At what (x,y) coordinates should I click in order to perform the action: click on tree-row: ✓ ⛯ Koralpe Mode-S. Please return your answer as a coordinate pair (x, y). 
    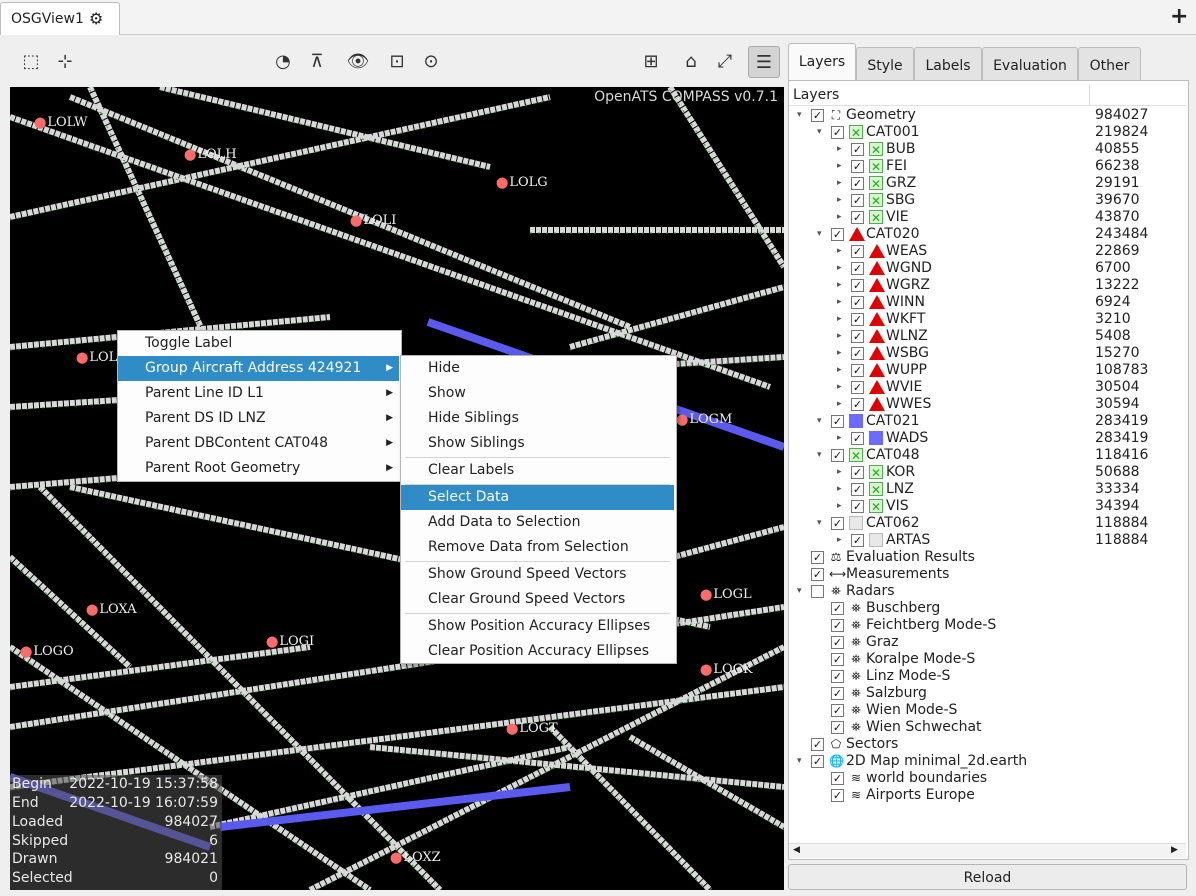
    Looking at the image, I should click on (986, 659).